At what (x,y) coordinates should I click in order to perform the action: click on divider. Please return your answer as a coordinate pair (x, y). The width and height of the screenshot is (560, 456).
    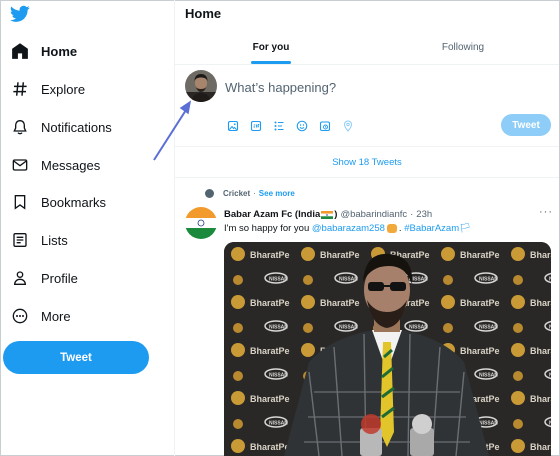
    Looking at the image, I should click on (367, 177).